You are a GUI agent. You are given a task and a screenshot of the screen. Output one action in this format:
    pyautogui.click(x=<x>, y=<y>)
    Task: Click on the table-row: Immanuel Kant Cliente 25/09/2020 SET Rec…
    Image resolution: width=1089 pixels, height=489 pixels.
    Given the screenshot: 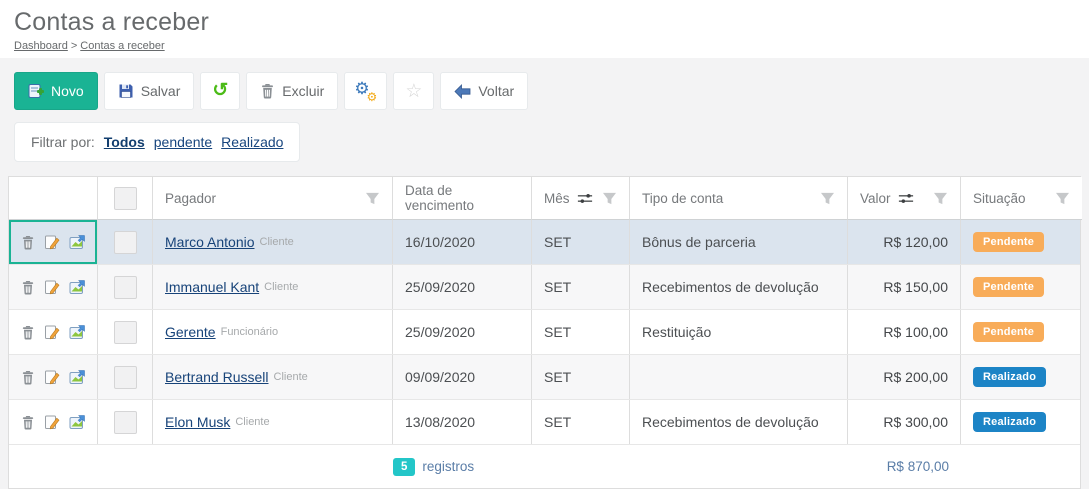 What is the action you would take?
    pyautogui.click(x=544, y=287)
    